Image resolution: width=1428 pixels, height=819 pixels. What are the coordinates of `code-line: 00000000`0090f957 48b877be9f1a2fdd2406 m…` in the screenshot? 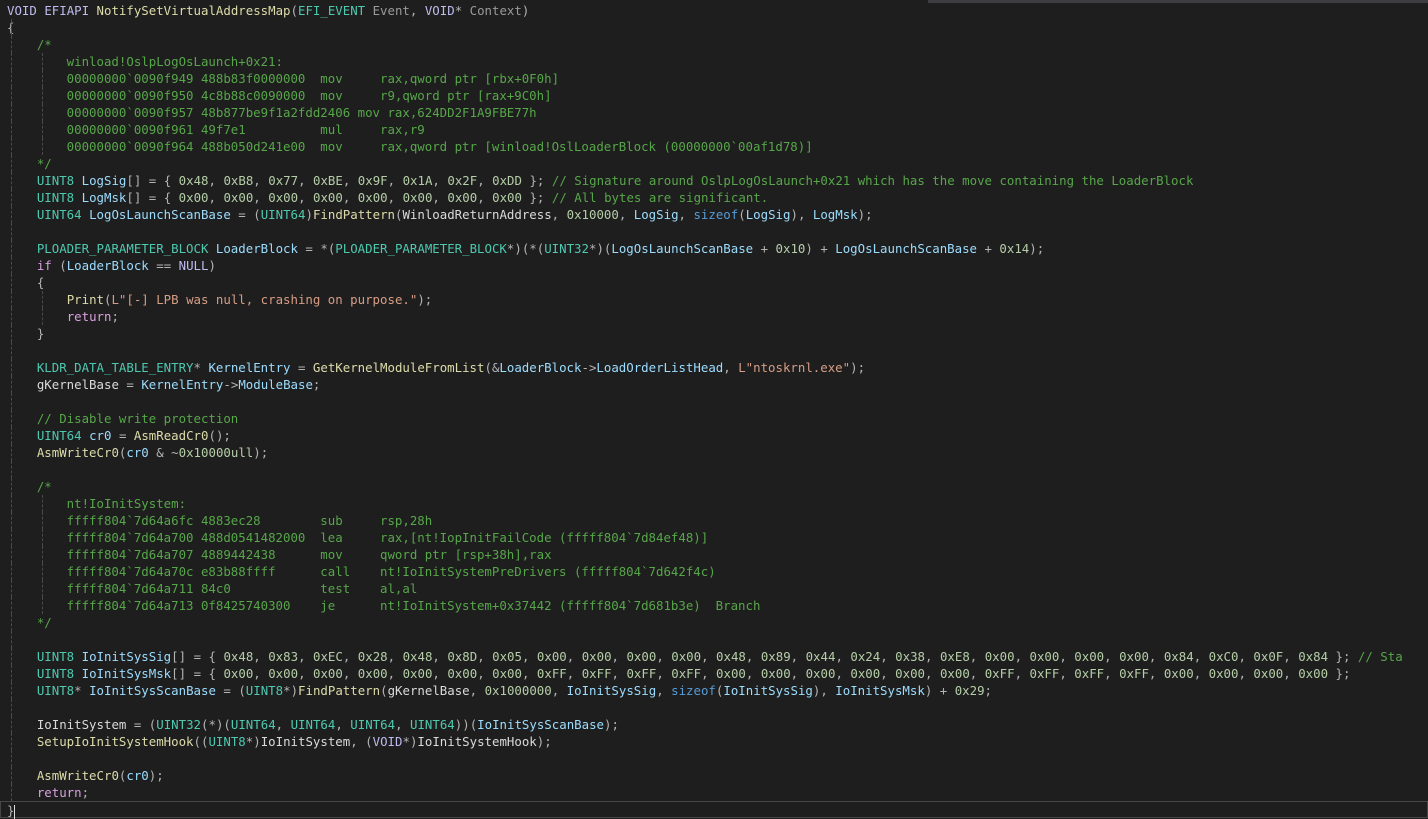 It's located at (714, 112).